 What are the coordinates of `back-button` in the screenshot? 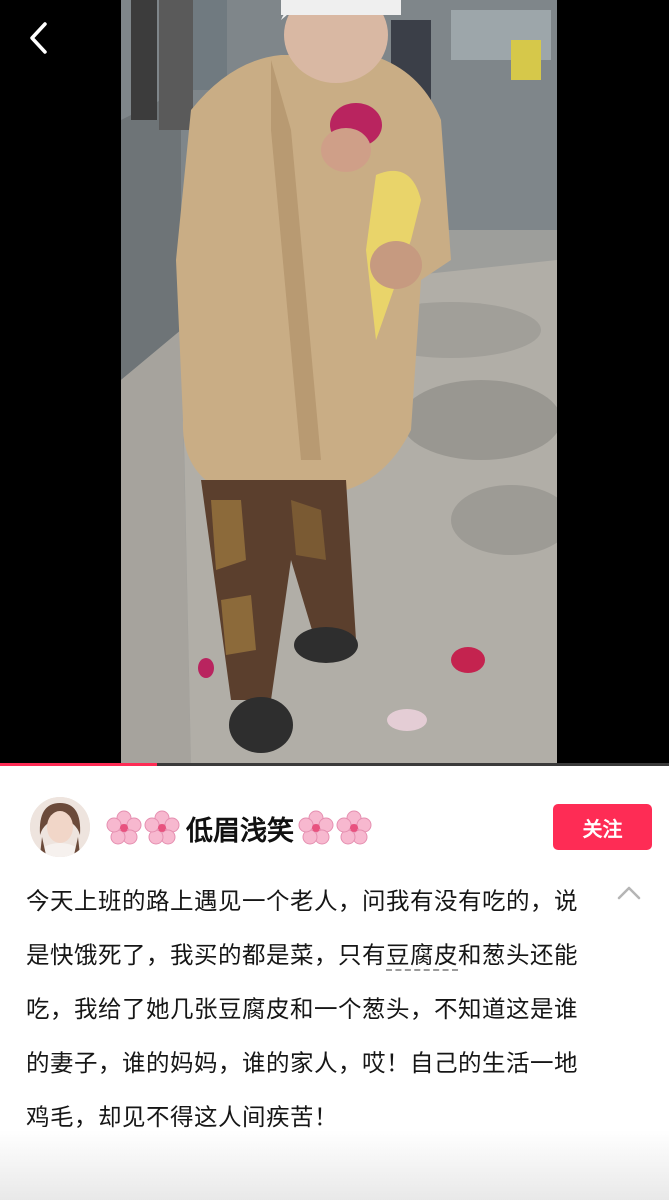 It's located at (40, 38).